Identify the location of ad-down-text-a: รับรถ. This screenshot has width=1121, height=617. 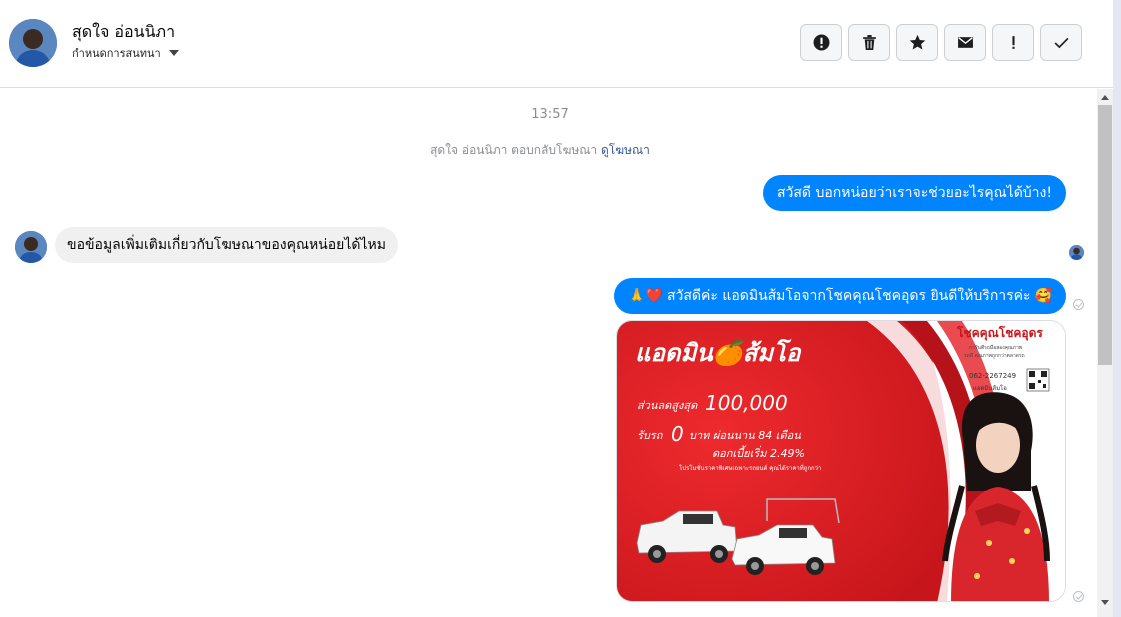
(650, 435).